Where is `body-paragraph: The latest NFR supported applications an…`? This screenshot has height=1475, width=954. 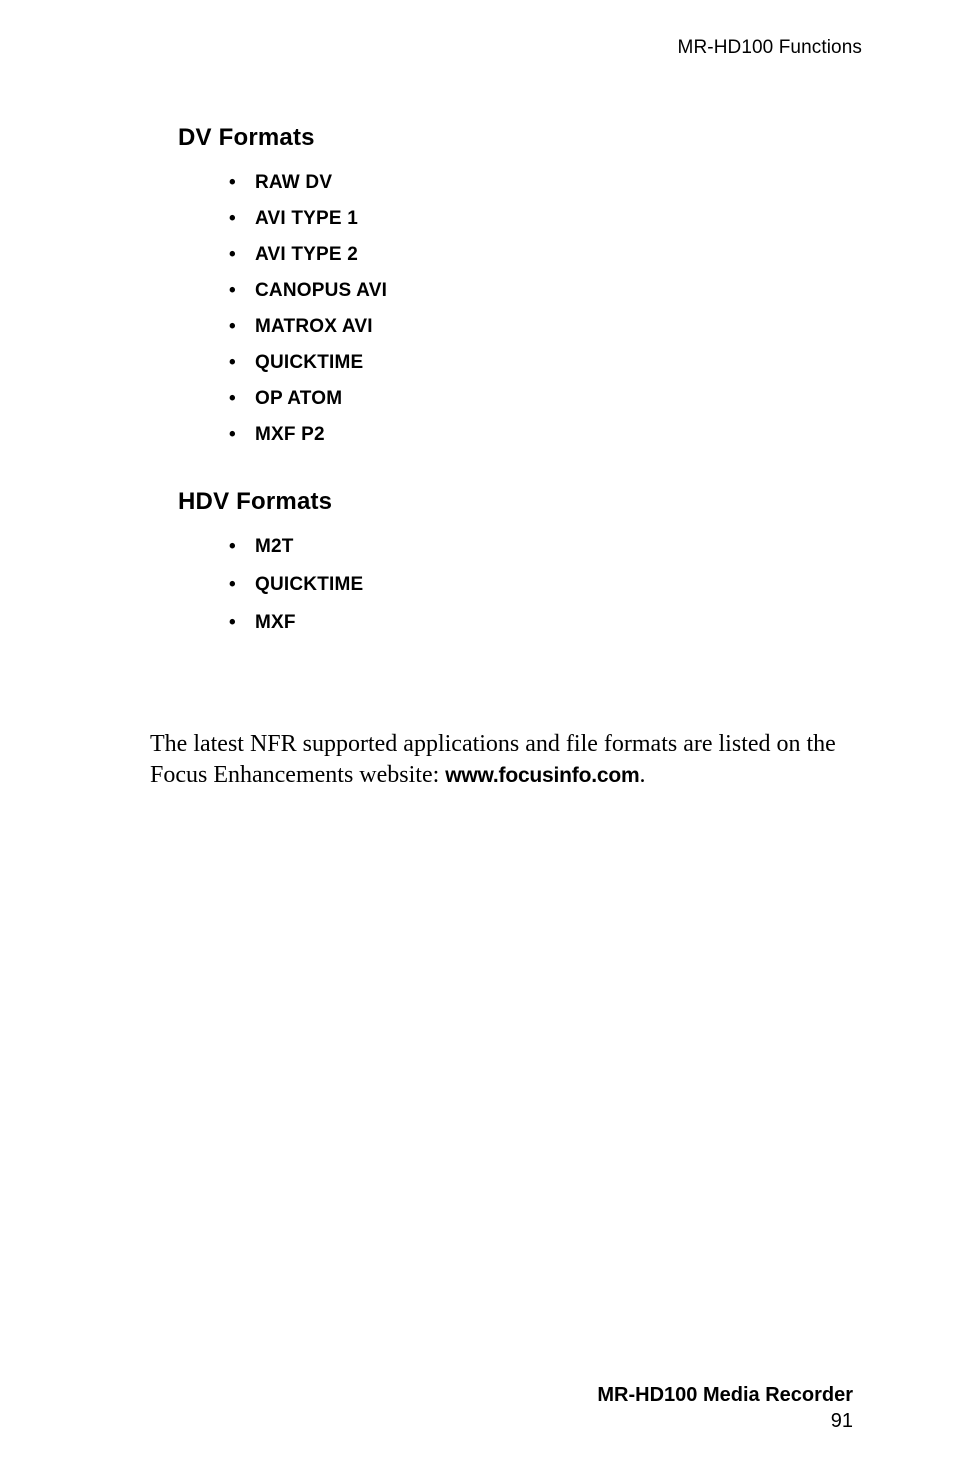 body-paragraph: The latest NFR supported applications an… is located at coordinates (506, 760).